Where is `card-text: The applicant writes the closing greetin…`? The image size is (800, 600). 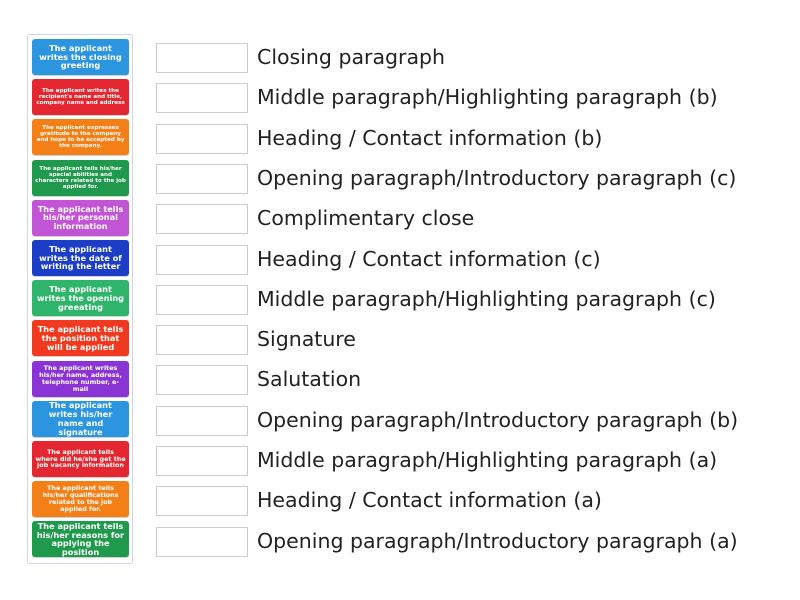
card-text: The applicant writes the closing greetin… is located at coordinates (80, 56).